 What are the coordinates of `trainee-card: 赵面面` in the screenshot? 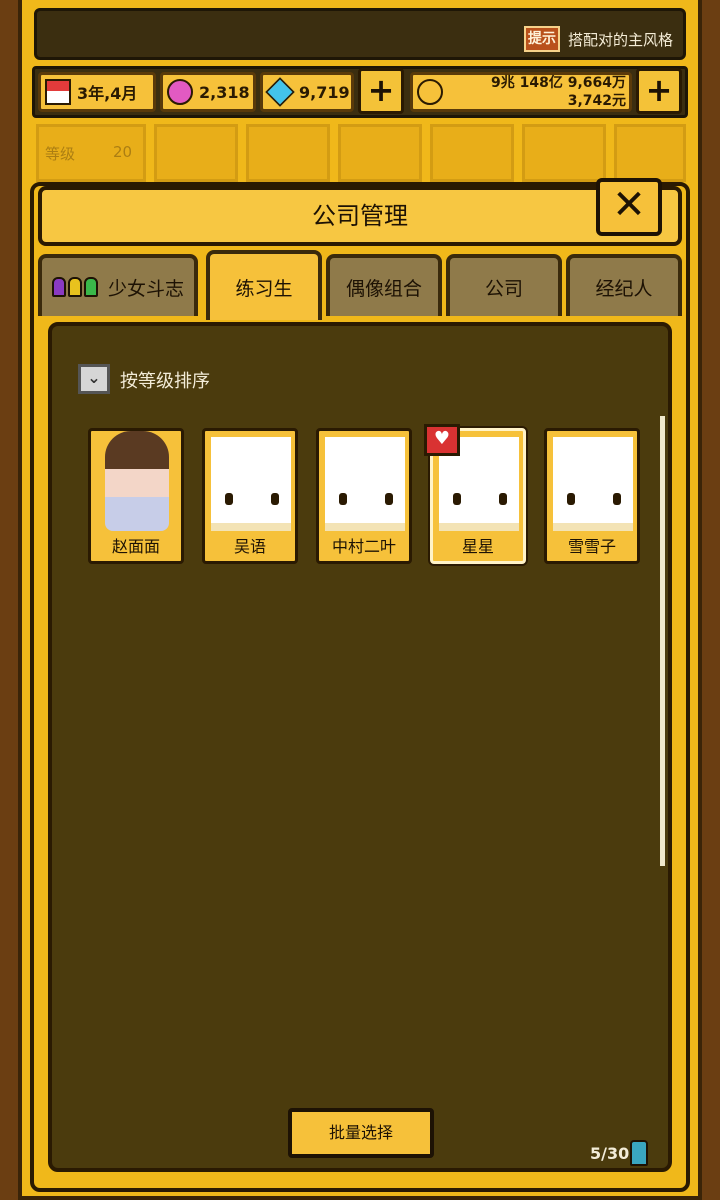 It's located at (136, 496).